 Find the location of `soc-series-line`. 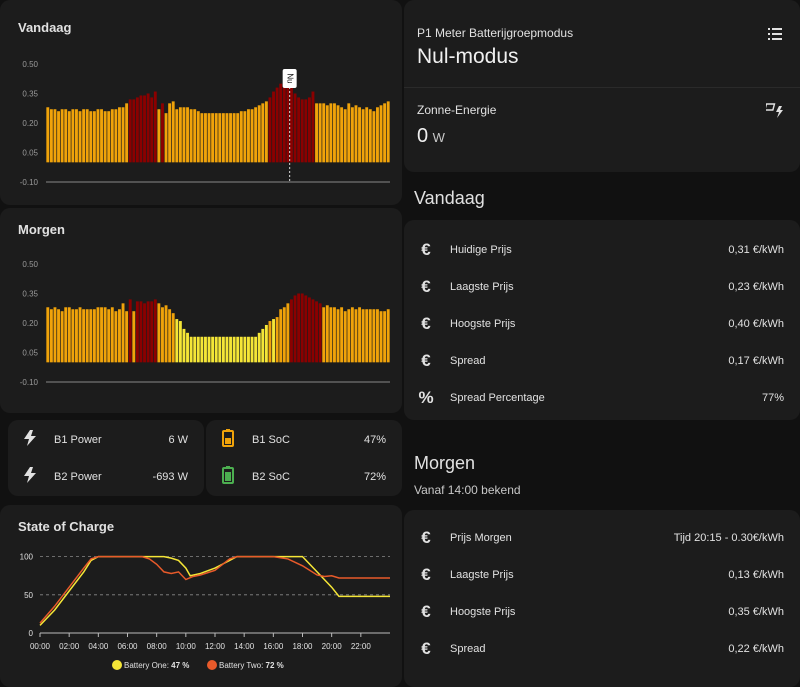

soc-series-line is located at coordinates (214, 590).